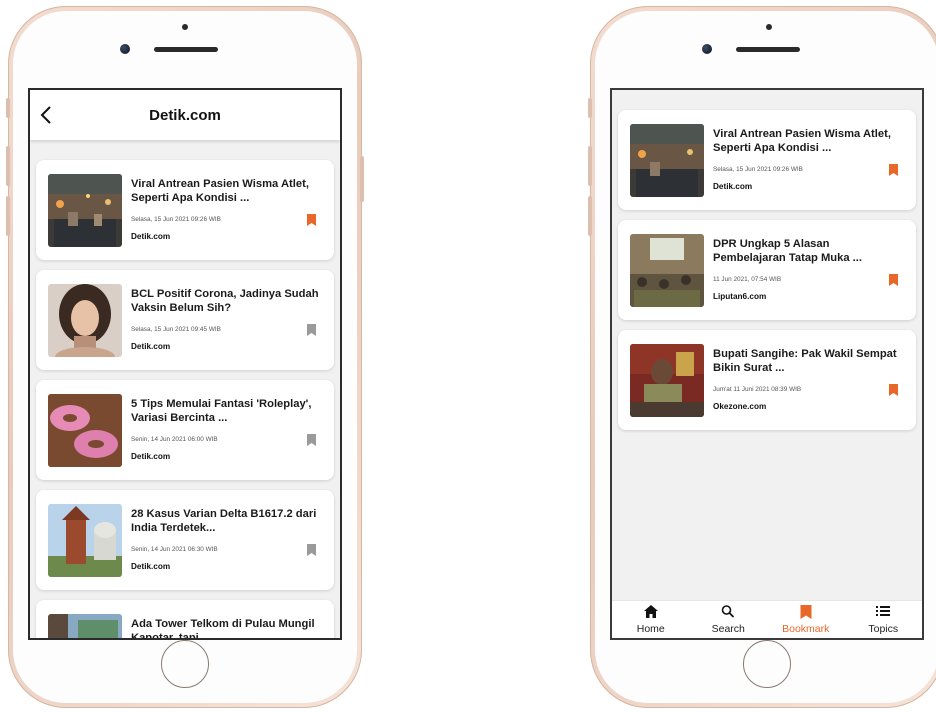  Describe the element at coordinates (757, 389) in the screenshot. I see `article-date: Jum'at 11 Juni 2021 08:39 WIB` at that location.